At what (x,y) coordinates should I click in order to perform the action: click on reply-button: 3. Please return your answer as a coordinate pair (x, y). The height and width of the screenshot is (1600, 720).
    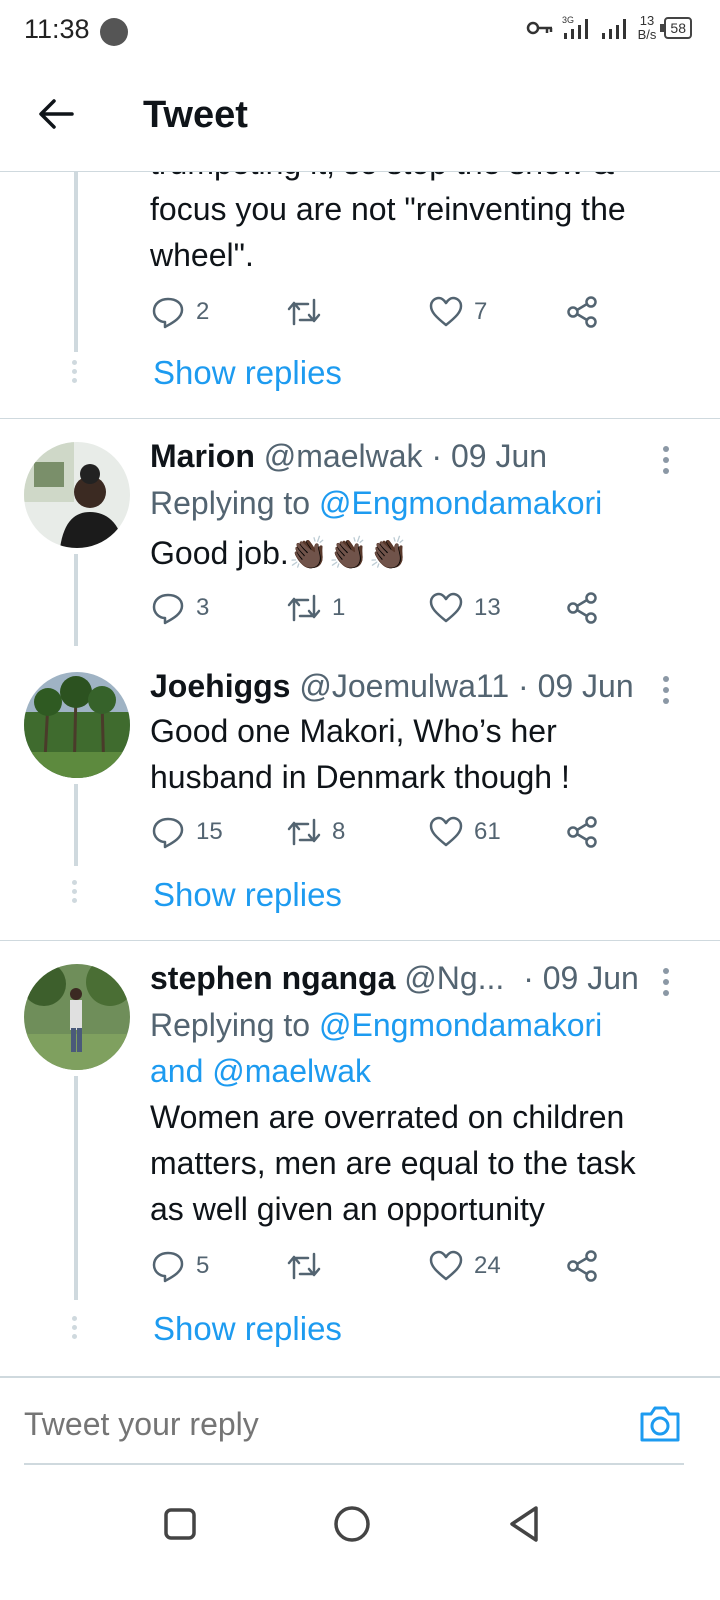
    Looking at the image, I should click on (179, 608).